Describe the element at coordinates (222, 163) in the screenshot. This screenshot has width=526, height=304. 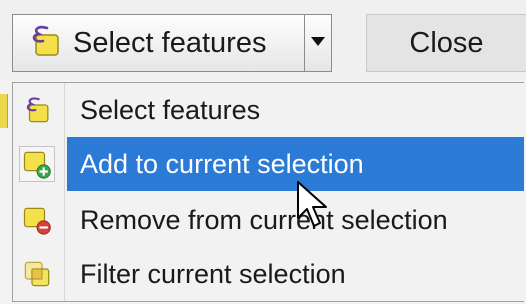
I see `menu-item-label: Add to current selection` at that location.